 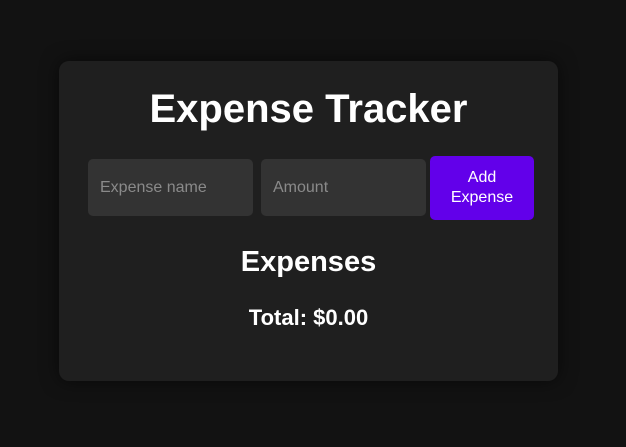 I want to click on expense-total: Total: $0.00, so click(x=308, y=317).